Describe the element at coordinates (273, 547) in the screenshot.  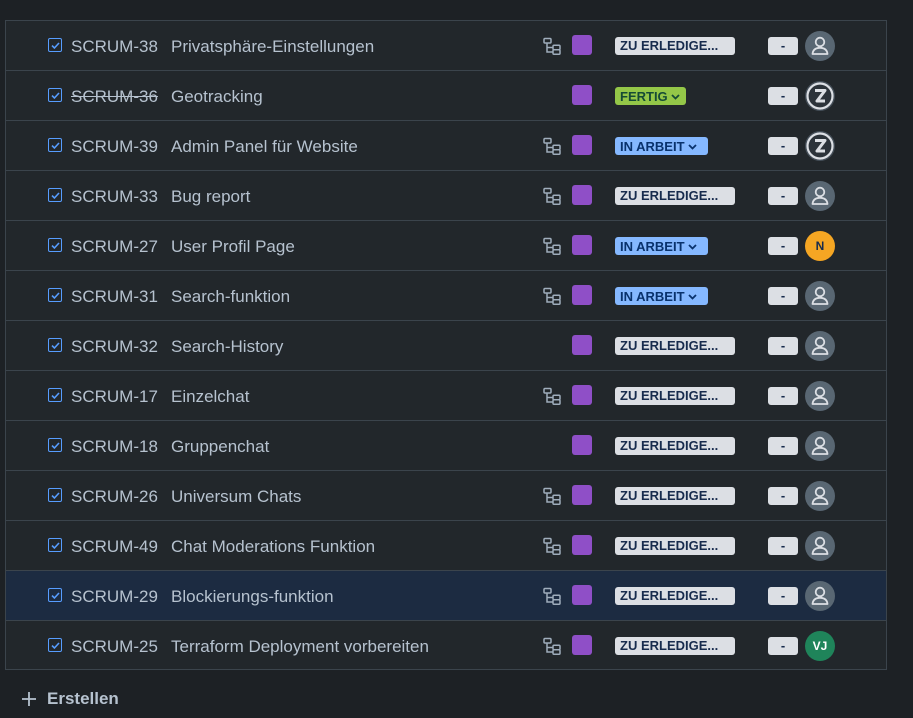
I see `issue-summary: Chat Moderations Funktion` at that location.